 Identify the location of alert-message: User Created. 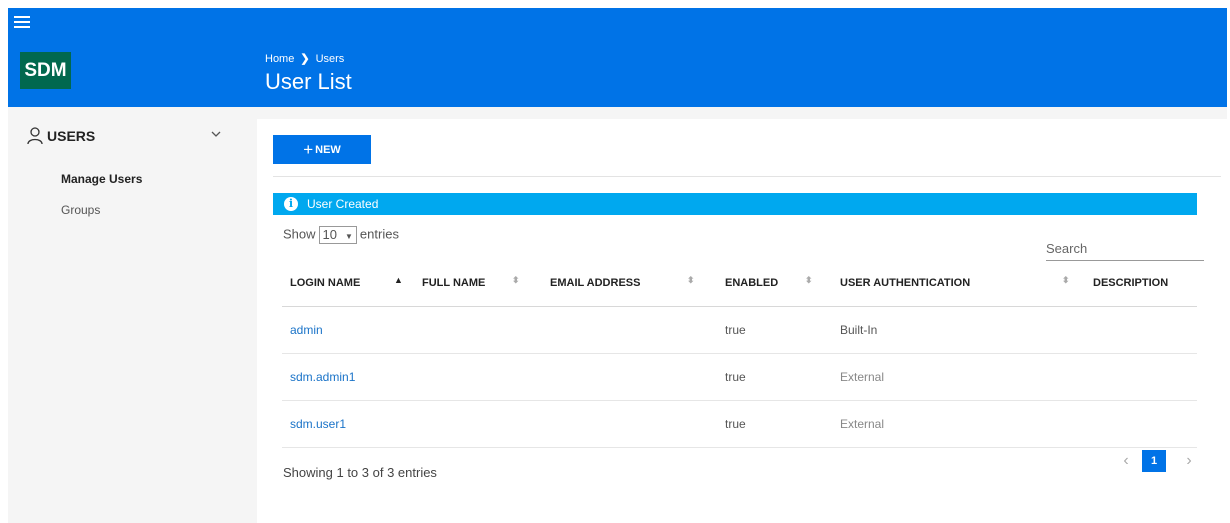
(343, 204).